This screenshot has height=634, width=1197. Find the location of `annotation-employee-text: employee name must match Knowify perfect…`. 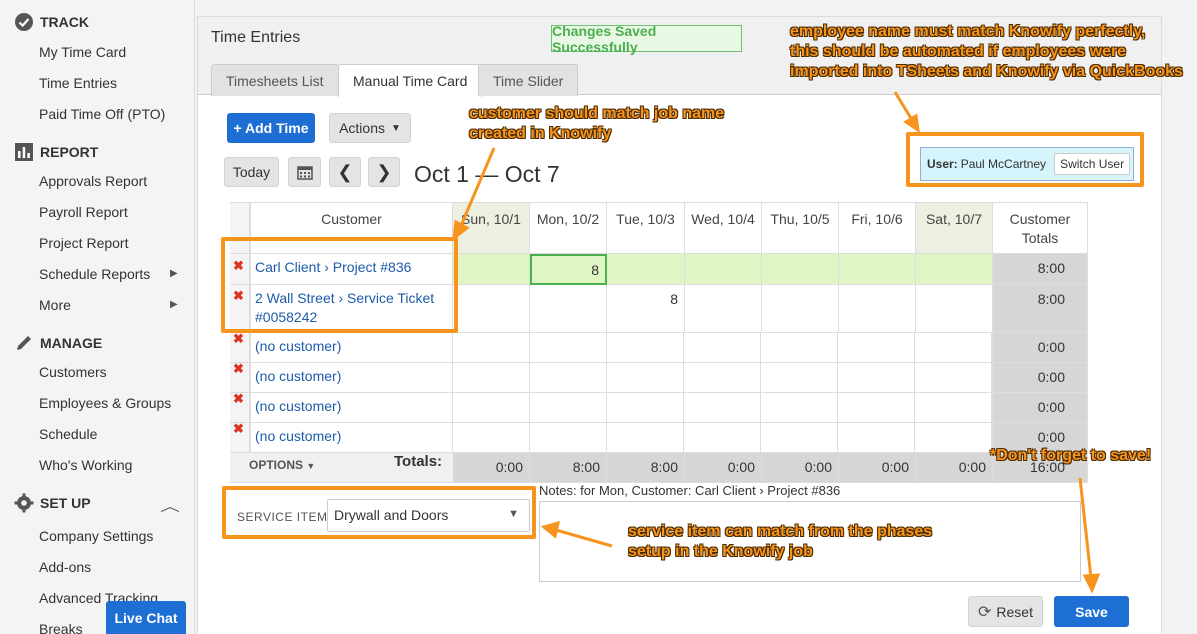

annotation-employee-text: employee name must match Knowify perfect… is located at coordinates (986, 51).